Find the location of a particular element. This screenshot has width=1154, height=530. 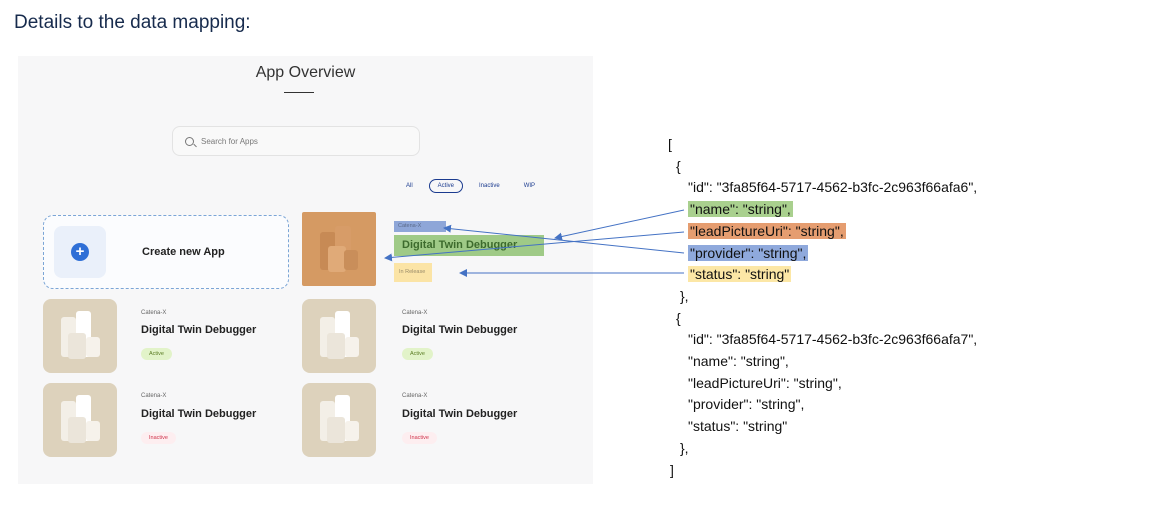

filter-wip: WIP is located at coordinates (529, 186).